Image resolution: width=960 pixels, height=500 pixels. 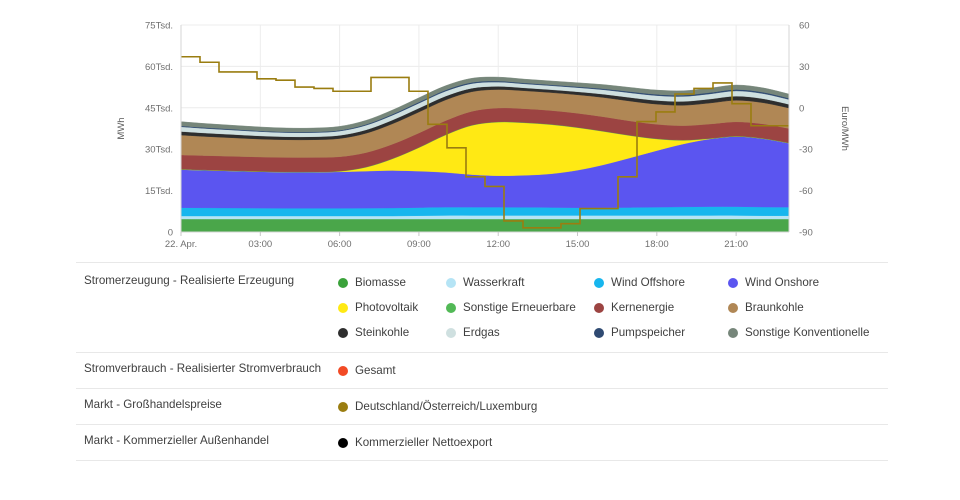 I want to click on legend-item-label: Wind Offshore, so click(x=648, y=282).